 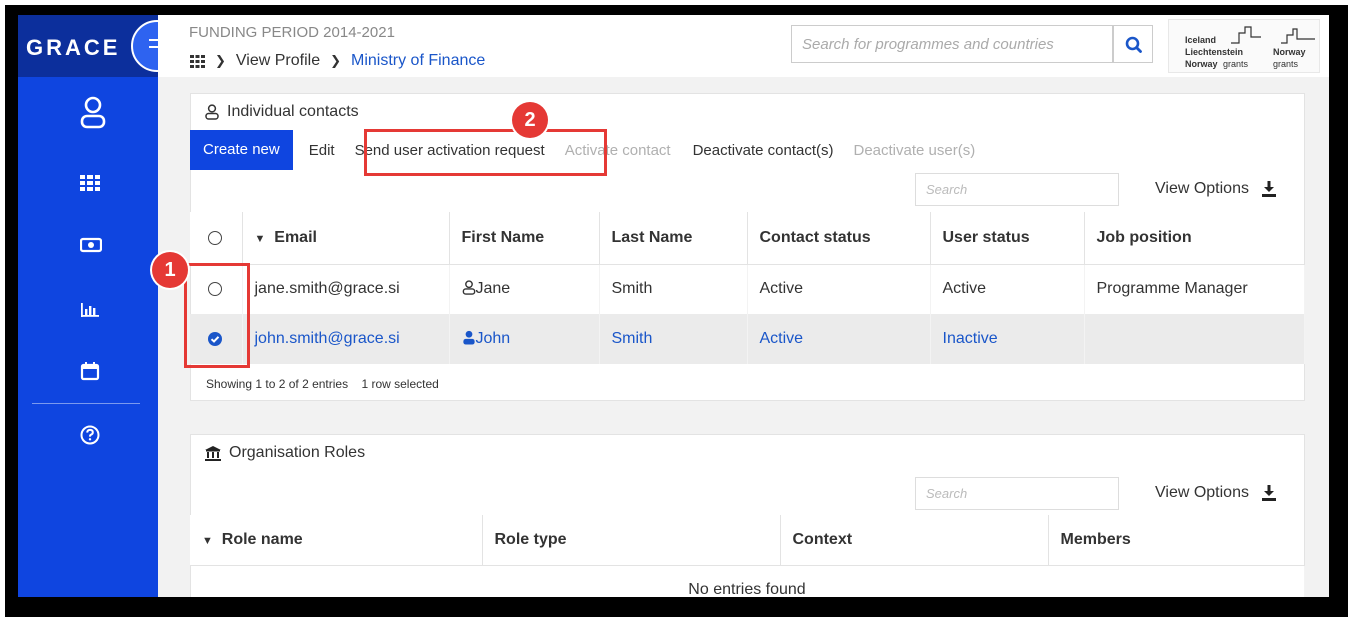 I want to click on column-context: Context, so click(x=914, y=540).